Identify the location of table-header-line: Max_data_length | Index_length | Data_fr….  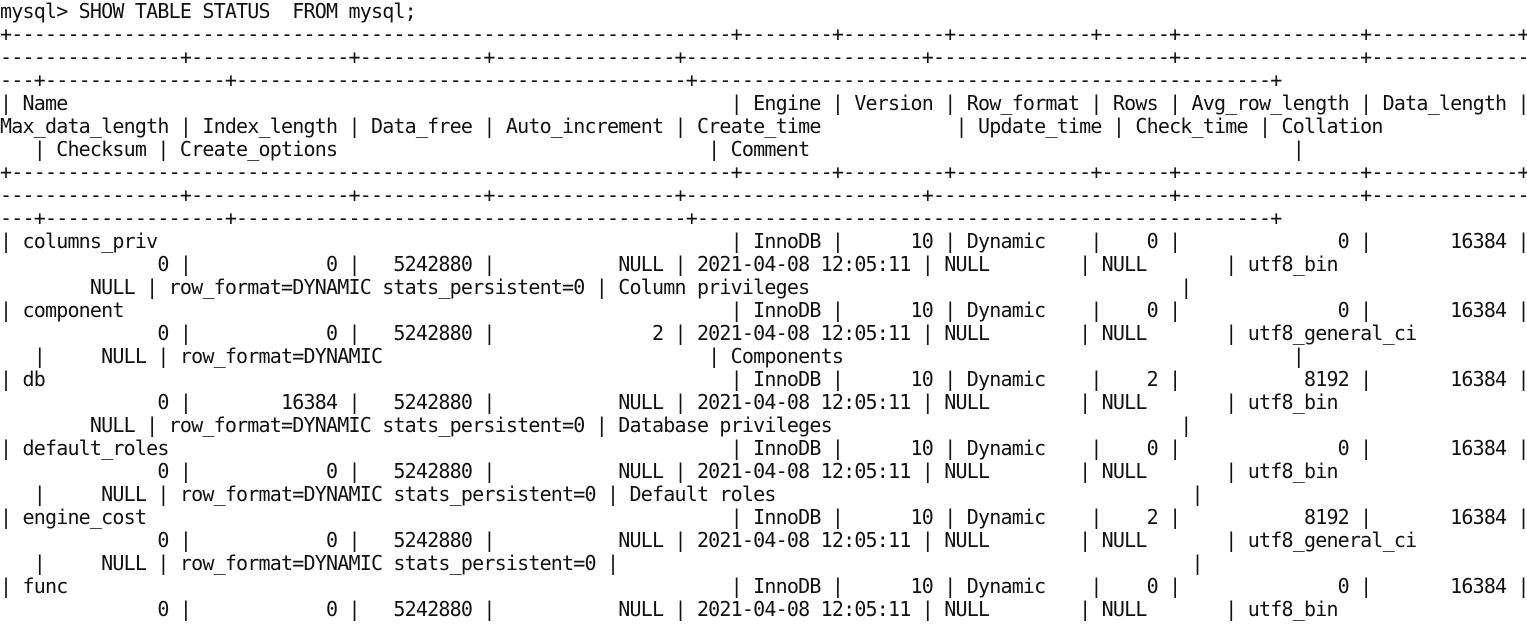
(691, 126).